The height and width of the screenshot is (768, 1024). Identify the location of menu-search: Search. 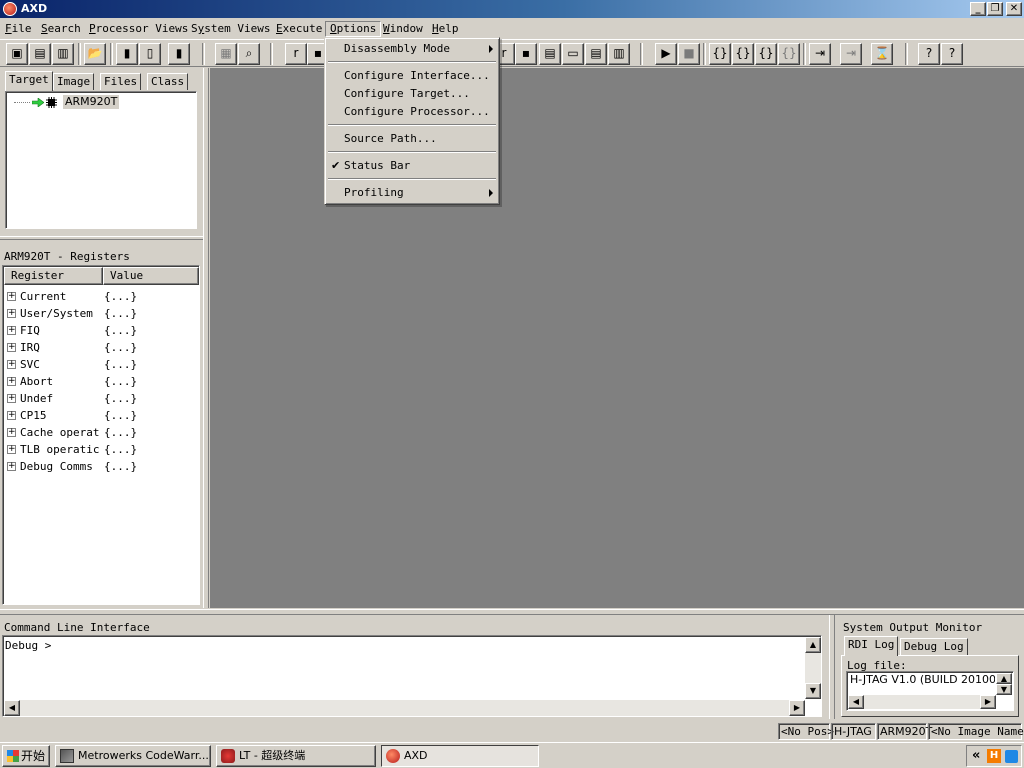
(61, 29).